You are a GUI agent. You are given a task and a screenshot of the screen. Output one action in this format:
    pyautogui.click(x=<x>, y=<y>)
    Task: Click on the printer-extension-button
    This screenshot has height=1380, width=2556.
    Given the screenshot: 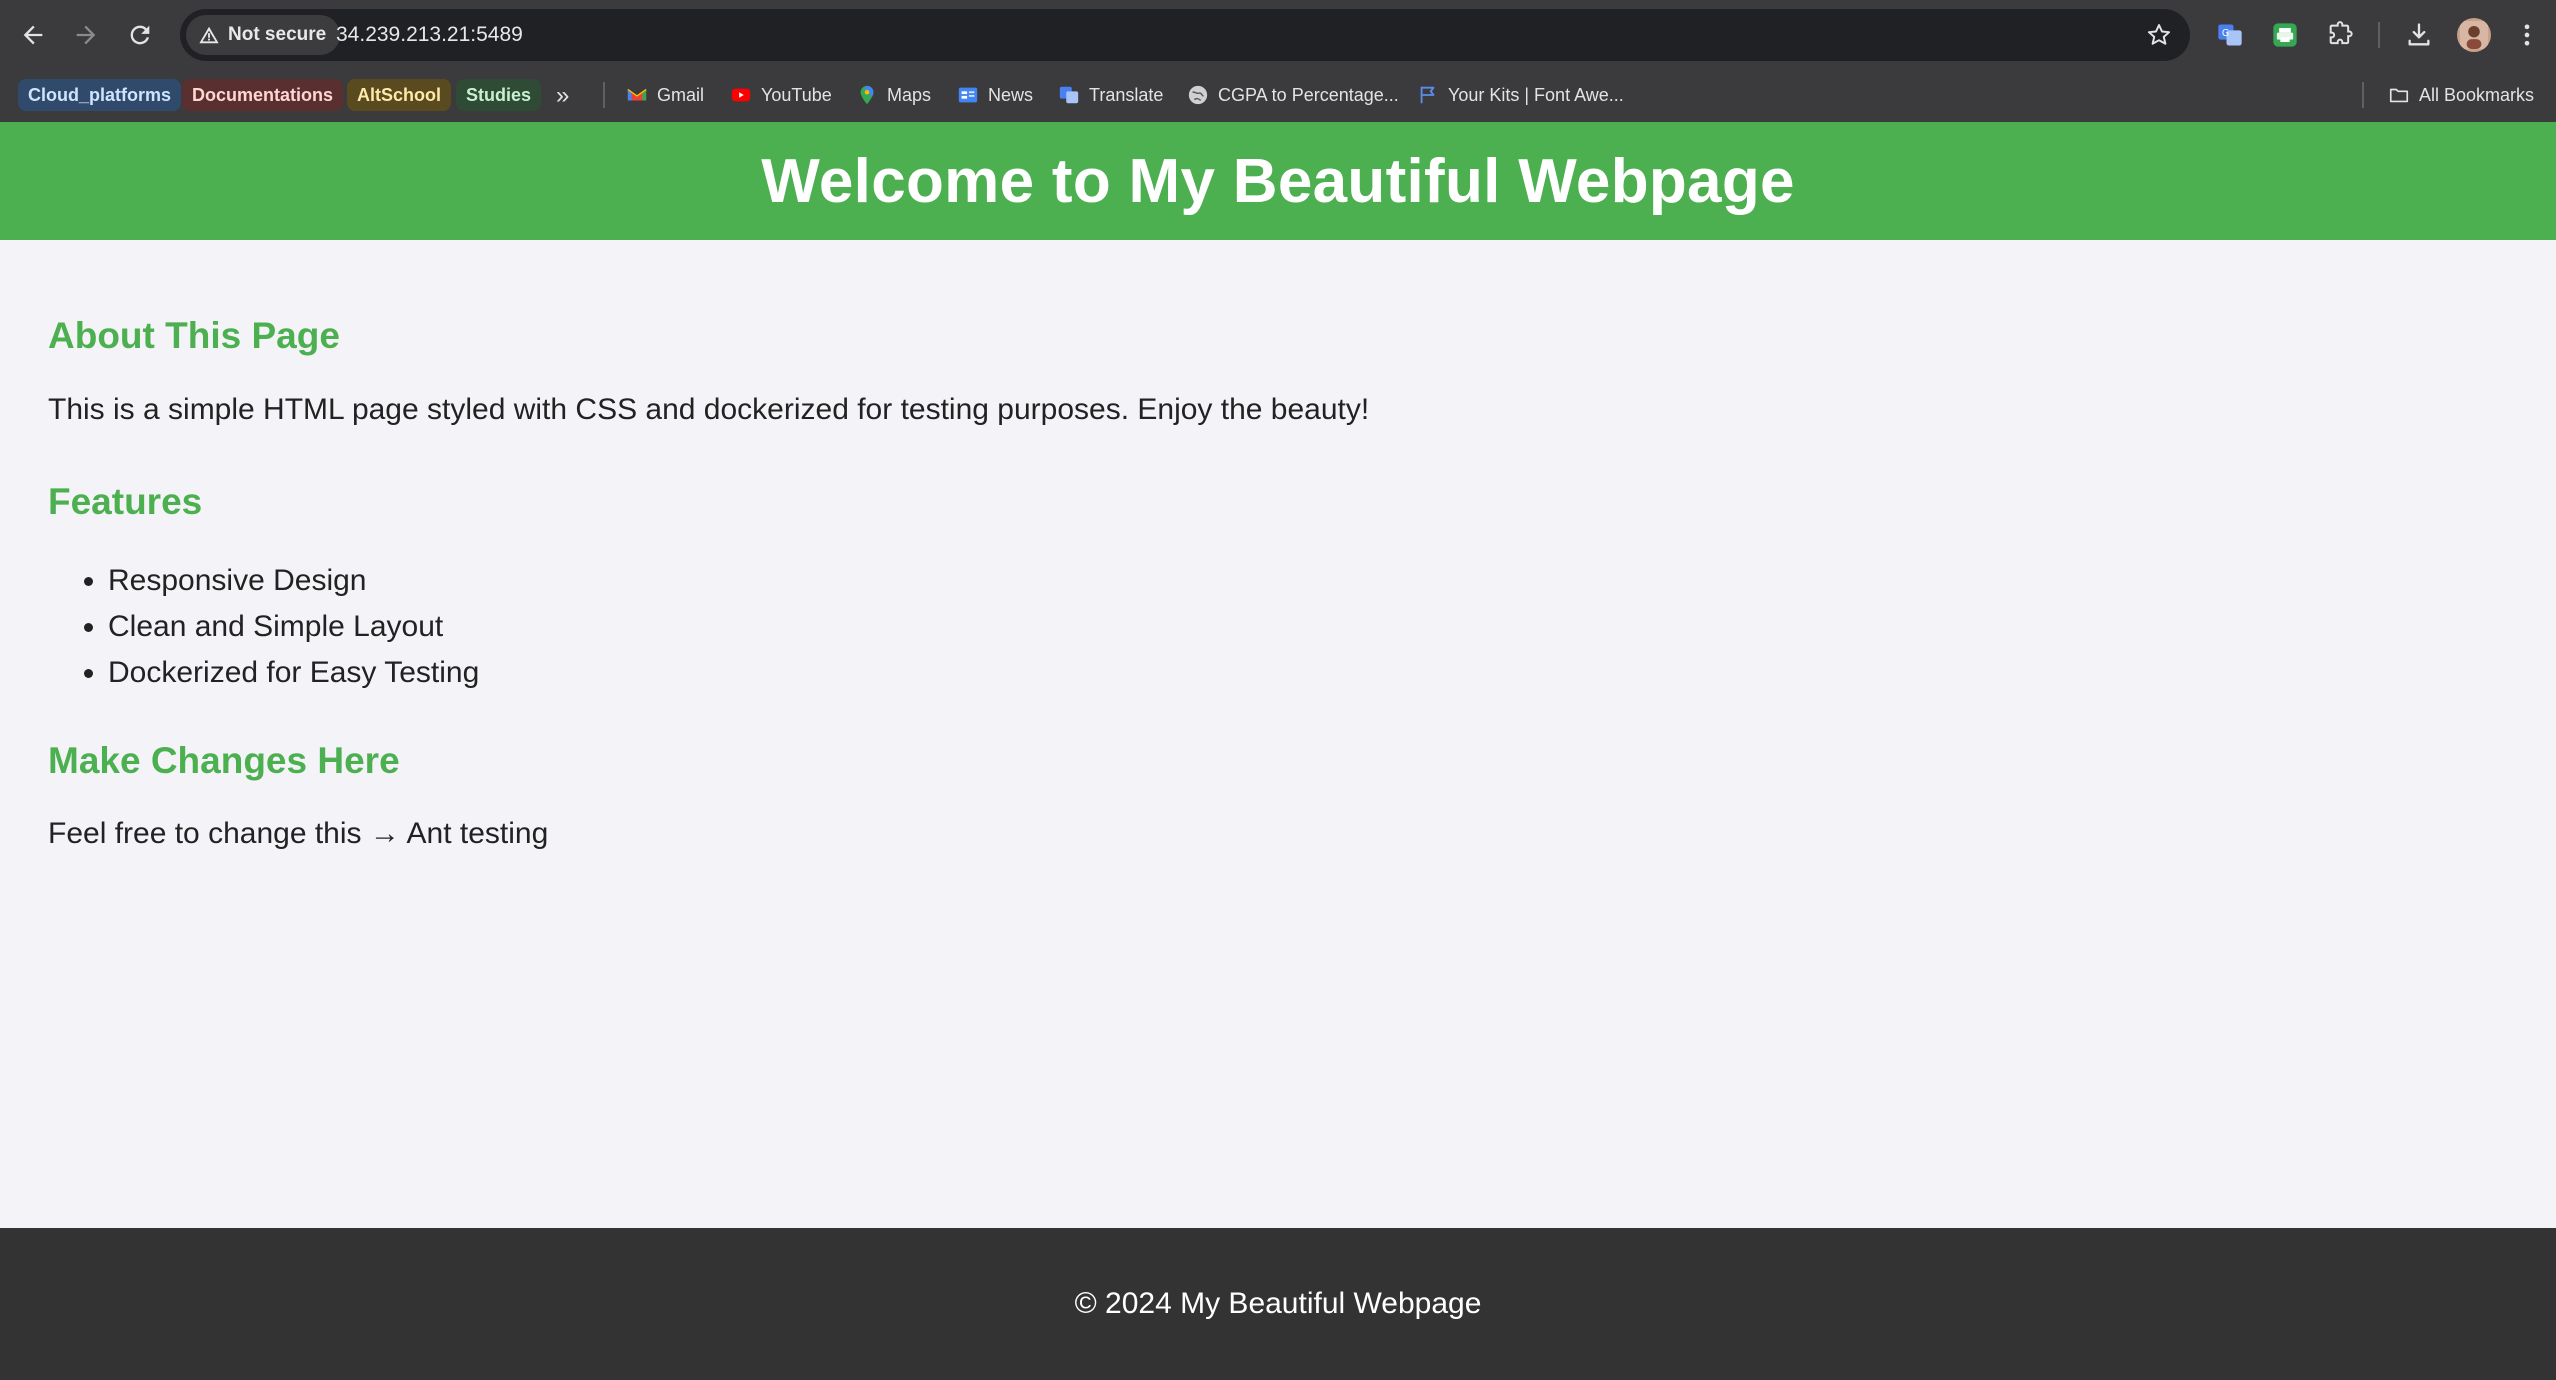 What is the action you would take?
    pyautogui.click(x=2285, y=35)
    